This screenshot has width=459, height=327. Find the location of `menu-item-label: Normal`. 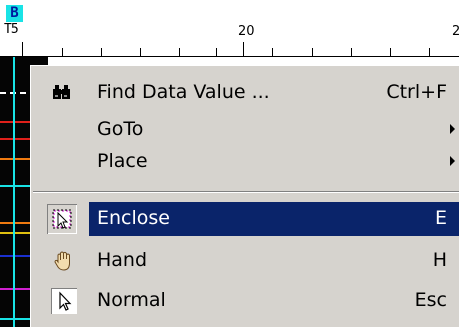

menu-item-label: Normal is located at coordinates (131, 300).